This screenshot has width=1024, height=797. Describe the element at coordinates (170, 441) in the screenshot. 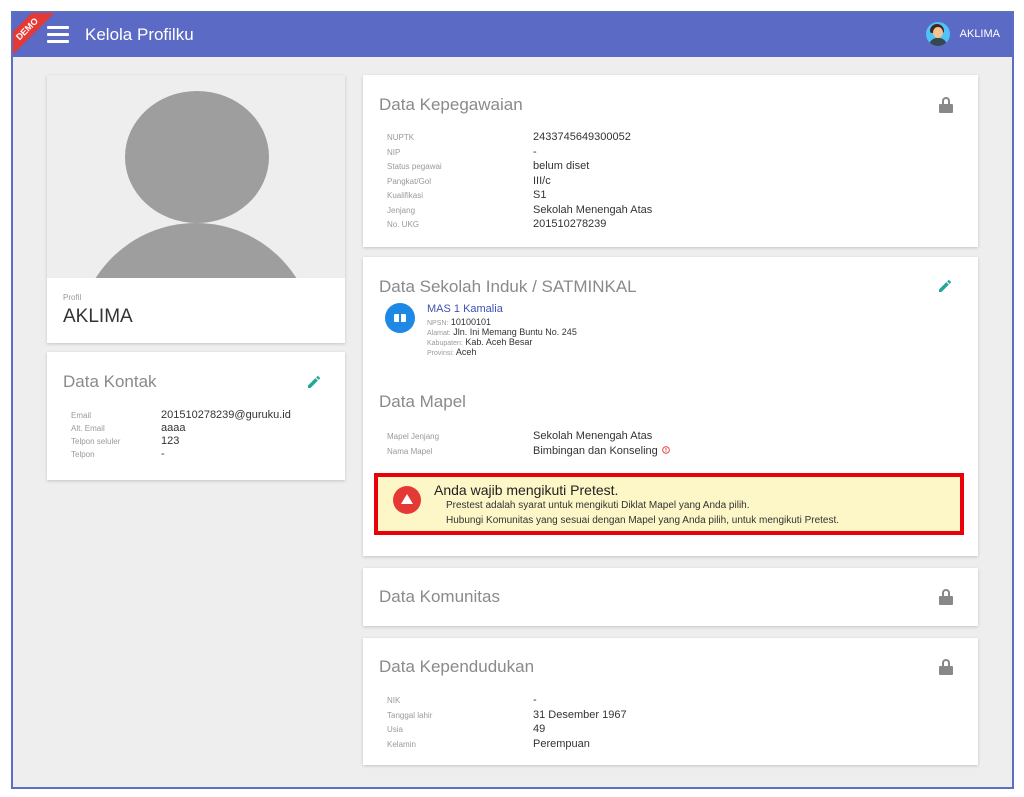

I see `contact-value: 123` at that location.